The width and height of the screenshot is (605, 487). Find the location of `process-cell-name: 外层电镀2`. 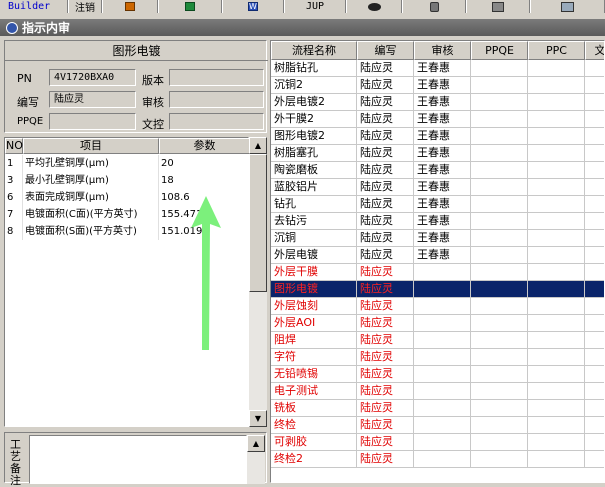

process-cell-name: 外层电镀2 is located at coordinates (314, 102).